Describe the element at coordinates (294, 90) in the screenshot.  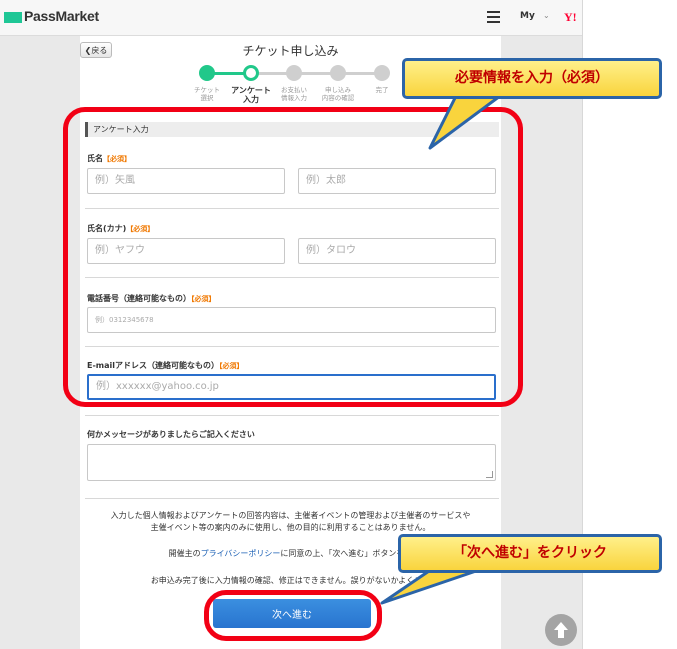
I see `step-label-line: お支払い` at that location.